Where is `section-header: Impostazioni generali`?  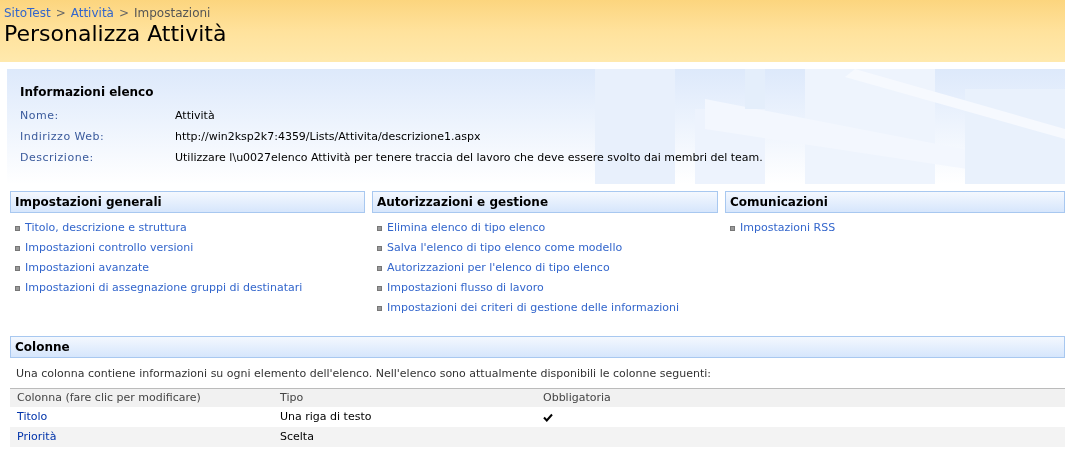
section-header: Impostazioni generali is located at coordinates (187, 202).